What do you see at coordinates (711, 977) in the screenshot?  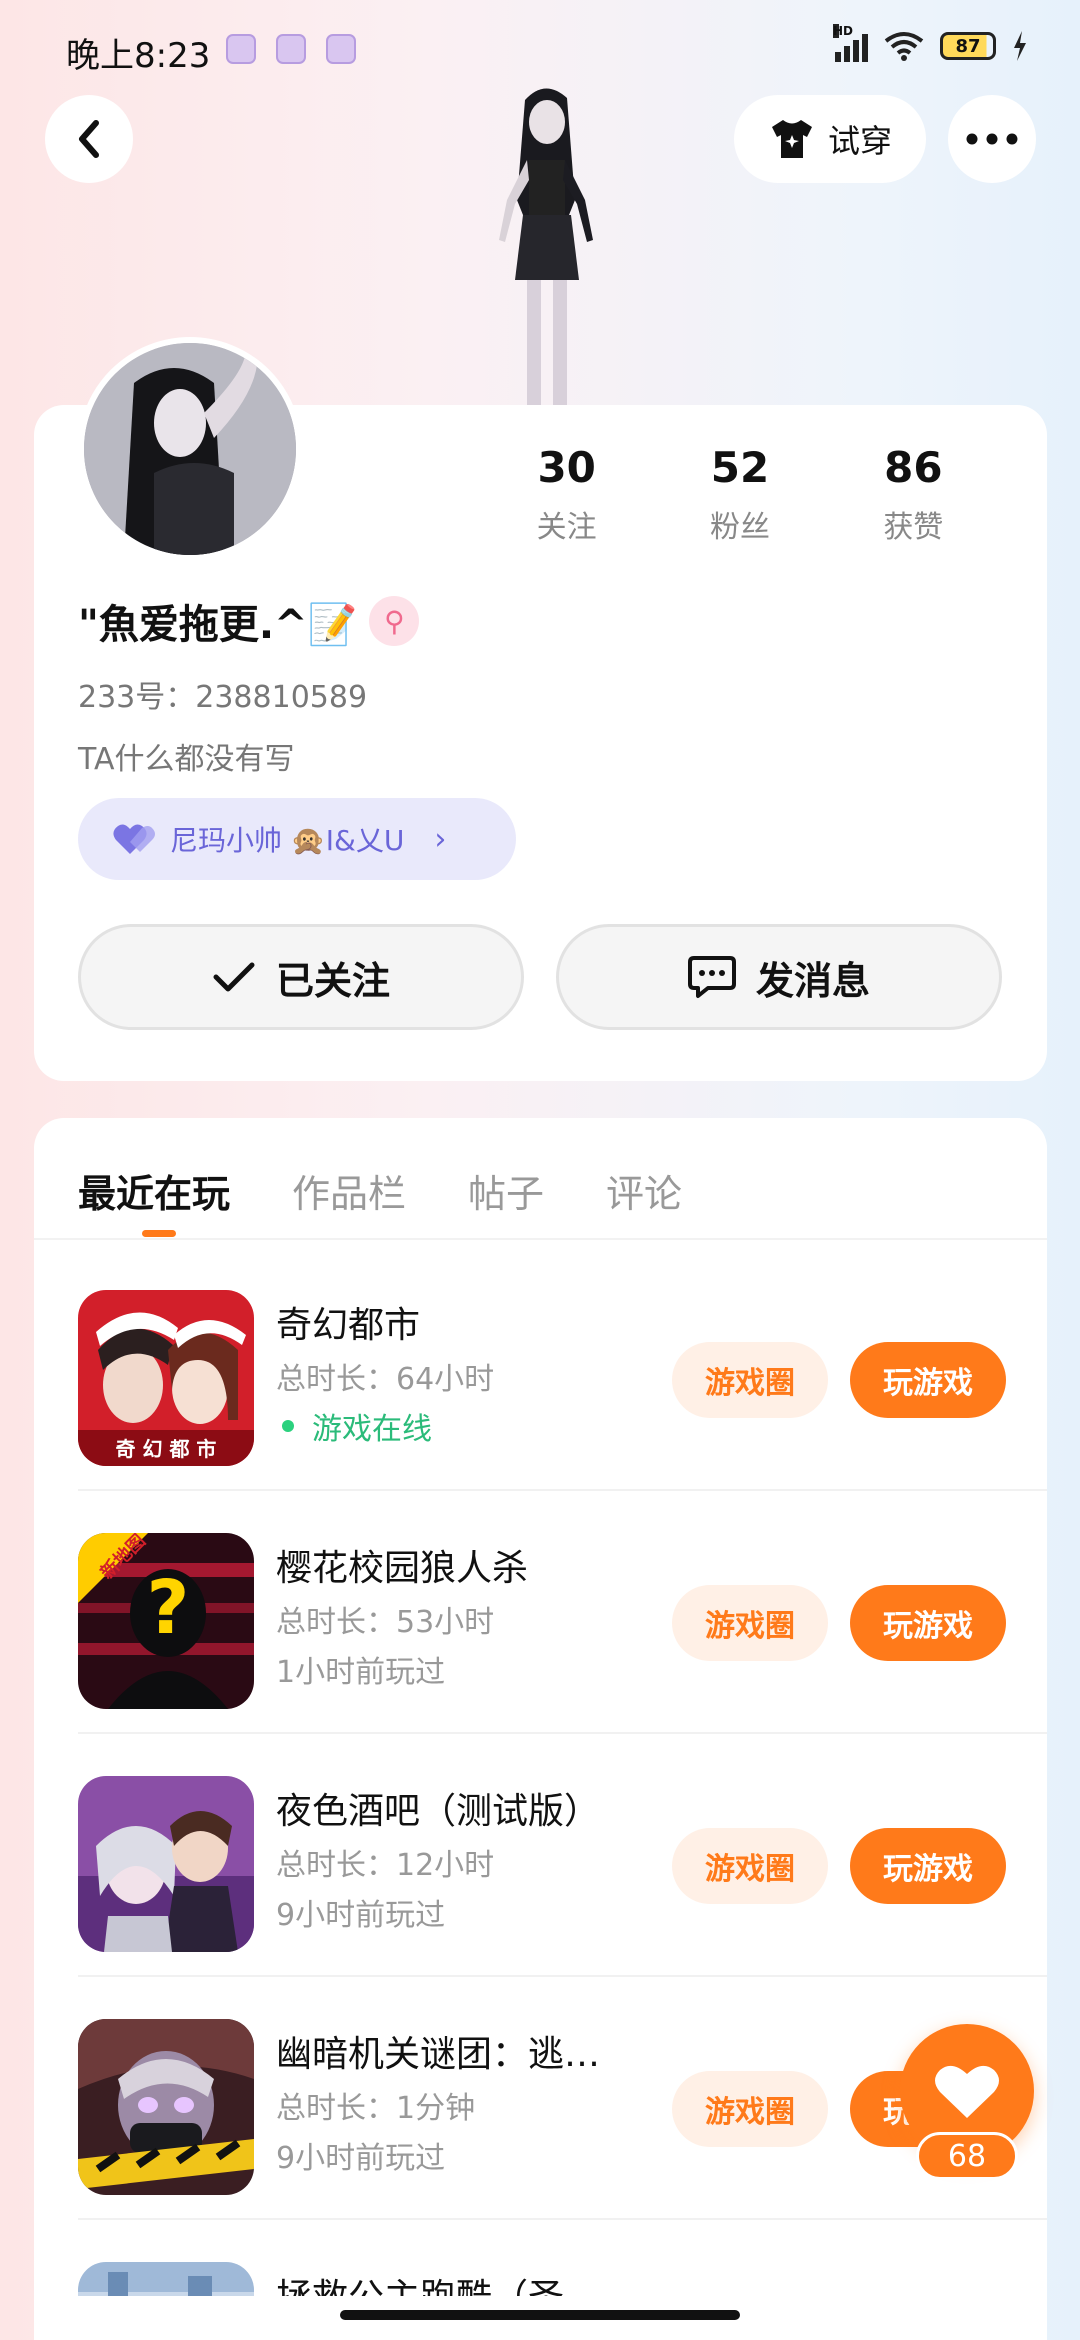 I see `chat-bubble-icon` at bounding box center [711, 977].